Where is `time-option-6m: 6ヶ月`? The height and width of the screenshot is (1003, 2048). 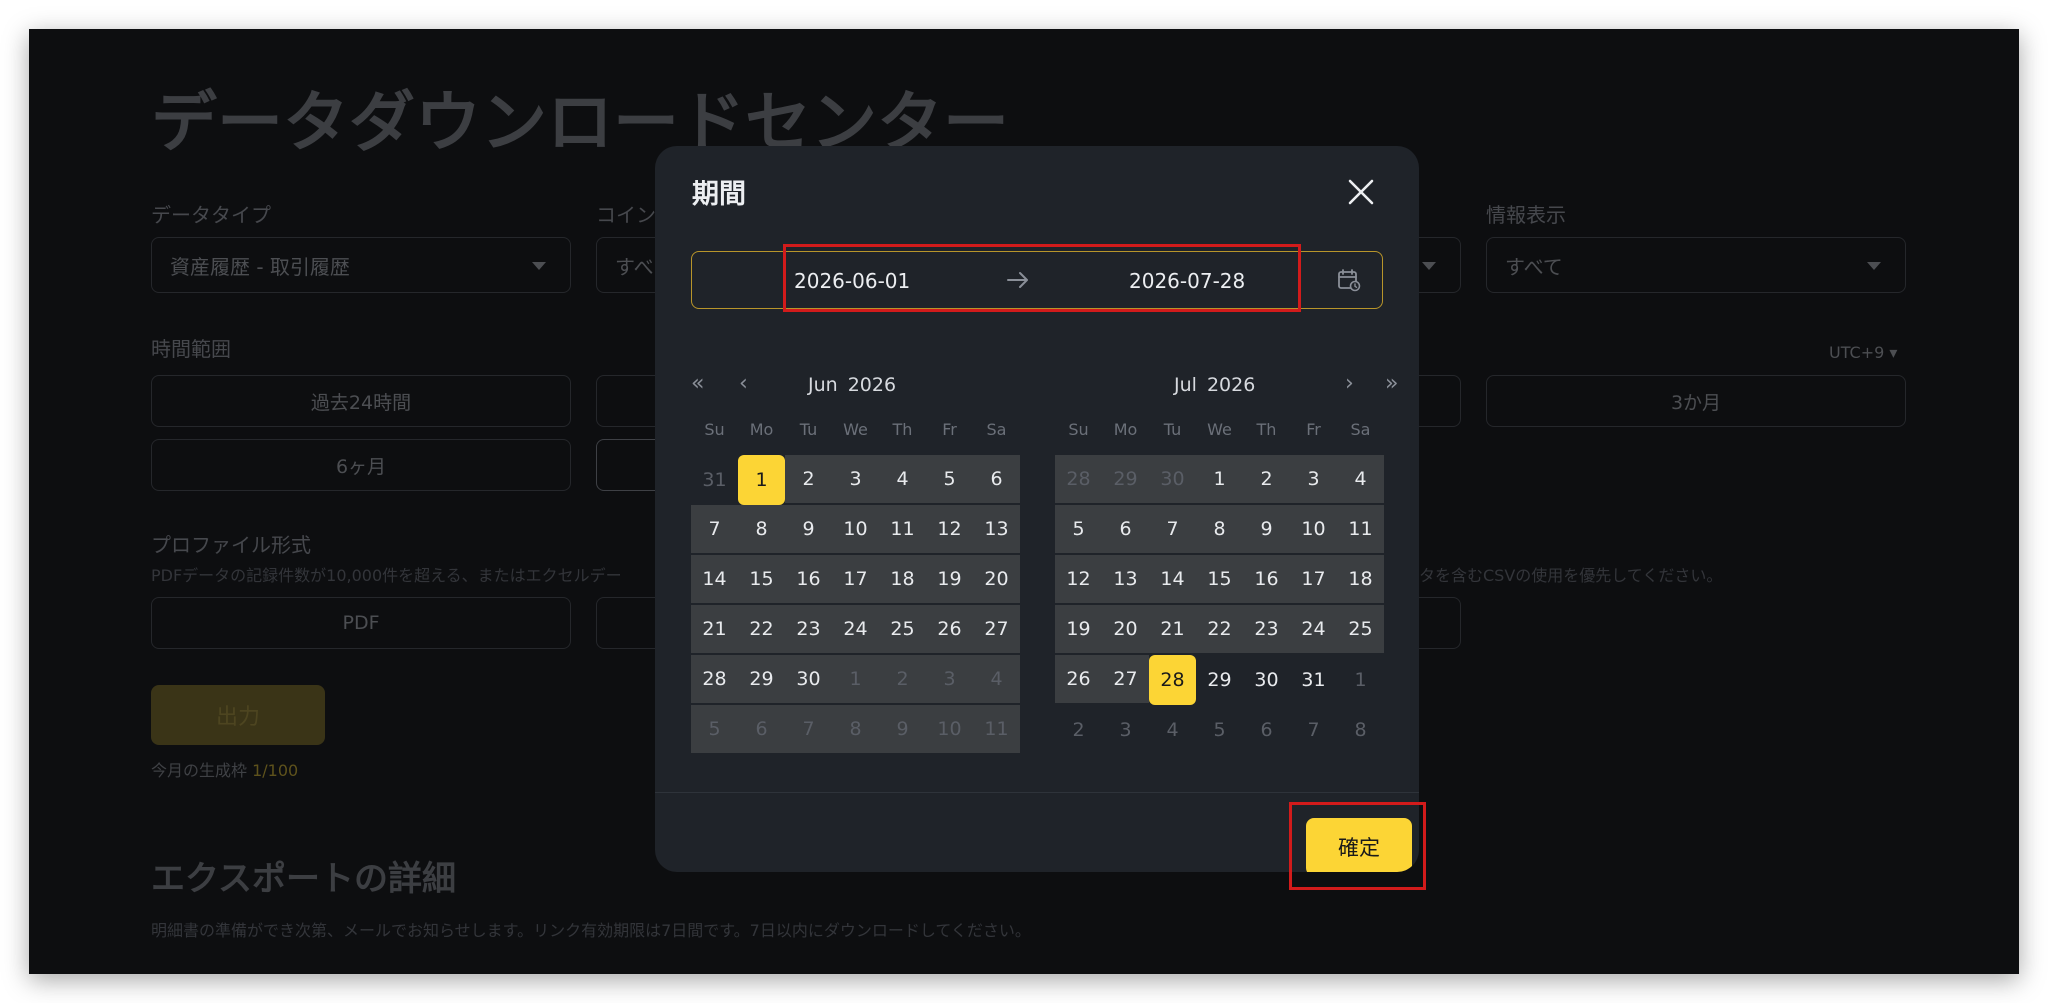 time-option-6m: 6ヶ月 is located at coordinates (361, 465).